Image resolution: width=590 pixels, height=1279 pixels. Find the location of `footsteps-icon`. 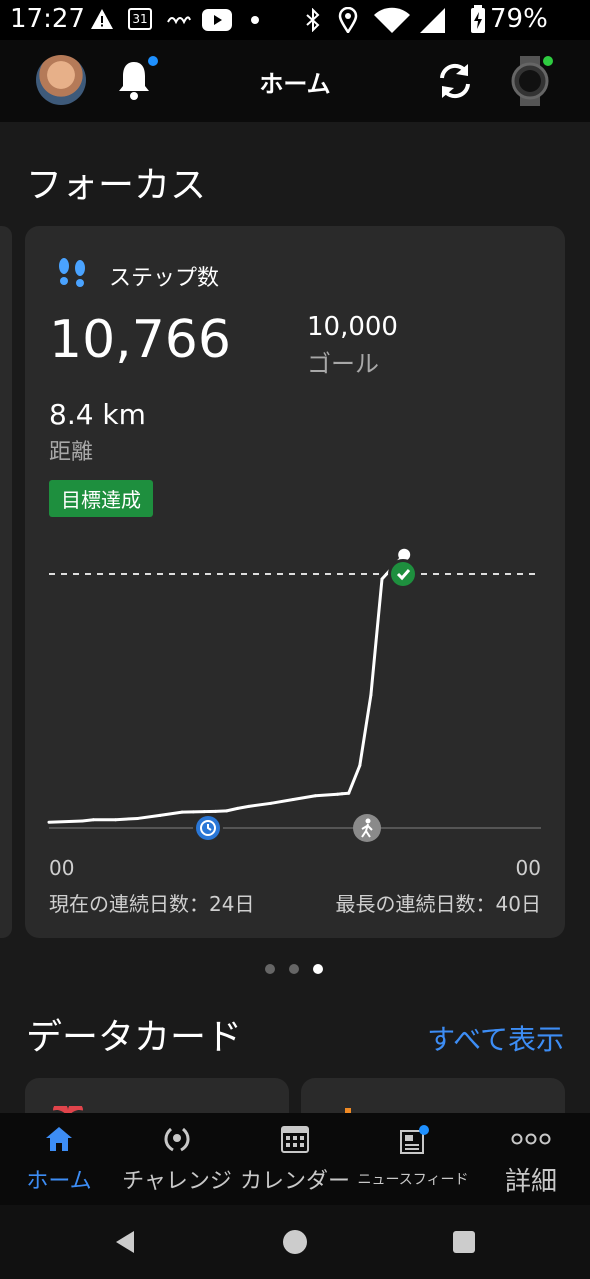

footsteps-icon is located at coordinates (72, 272).